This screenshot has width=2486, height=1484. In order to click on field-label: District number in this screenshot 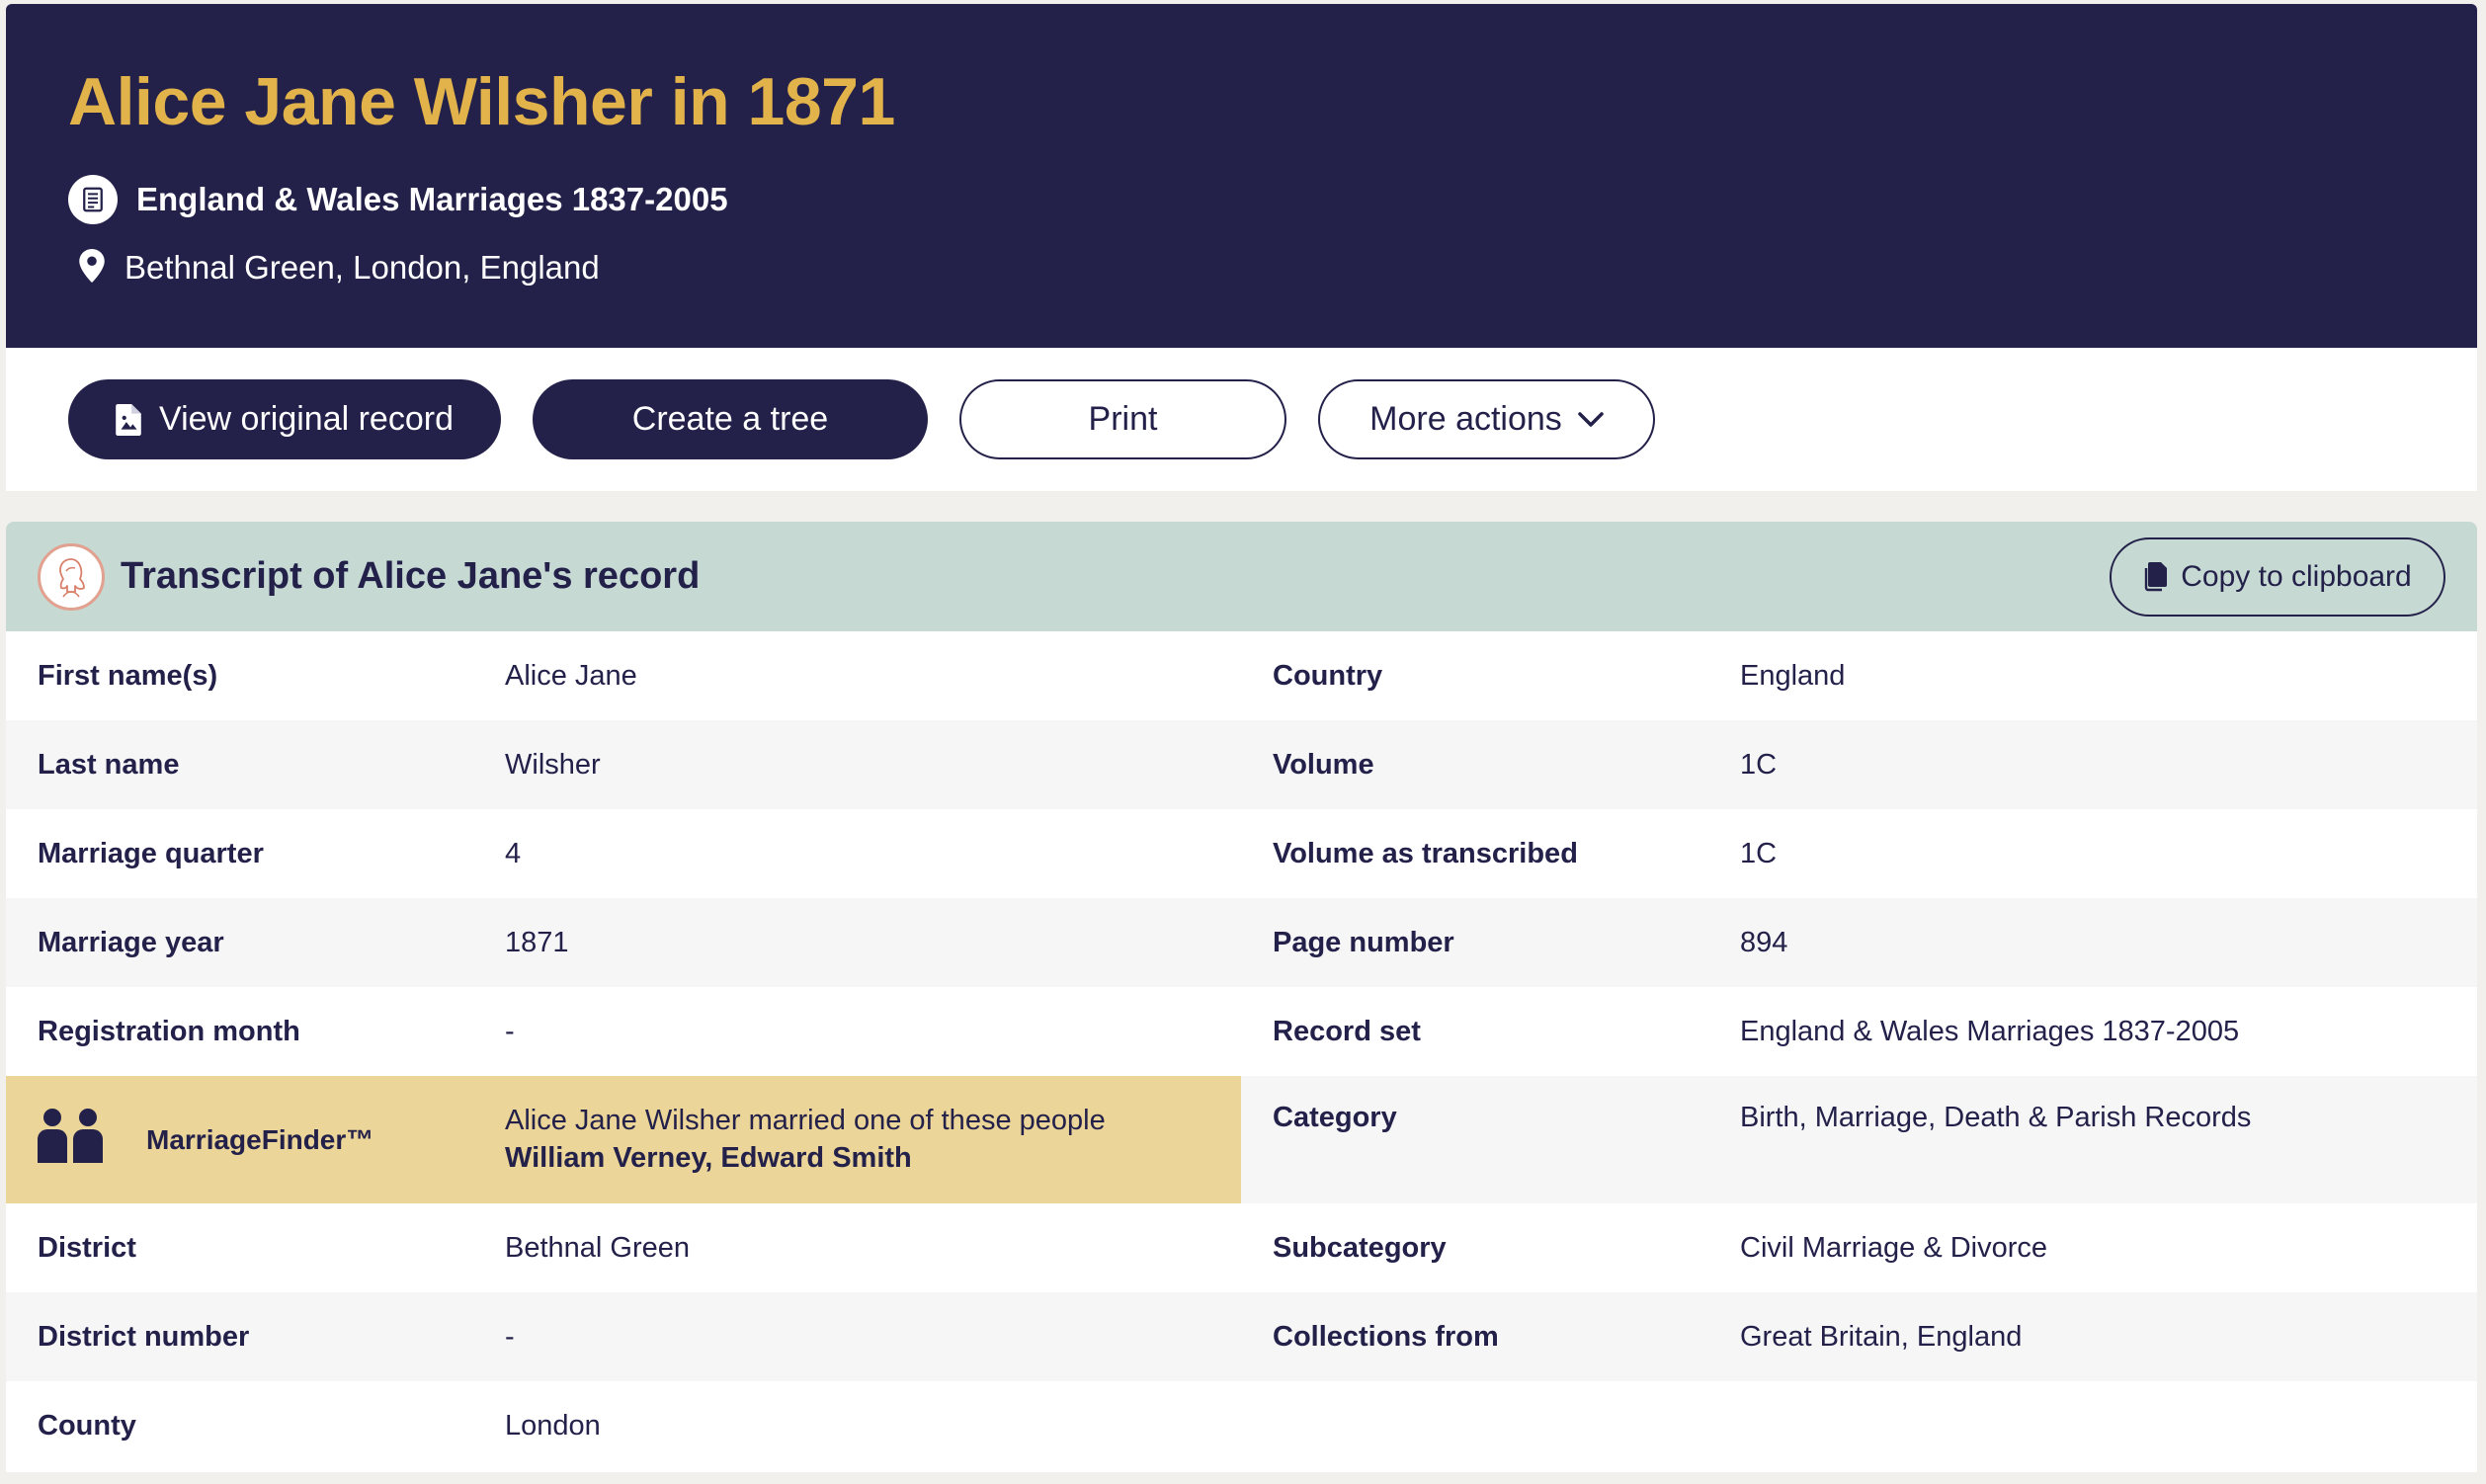, I will do `click(144, 1336)`.